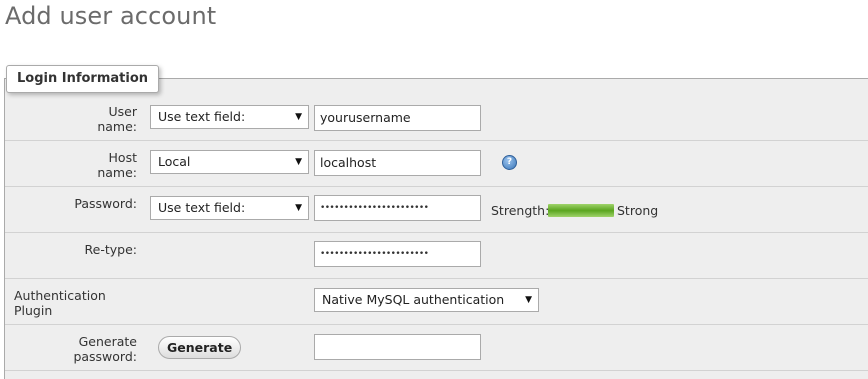 The height and width of the screenshot is (379, 868). Describe the element at coordinates (509, 162) in the screenshot. I see `help-question-icon: ?` at that location.